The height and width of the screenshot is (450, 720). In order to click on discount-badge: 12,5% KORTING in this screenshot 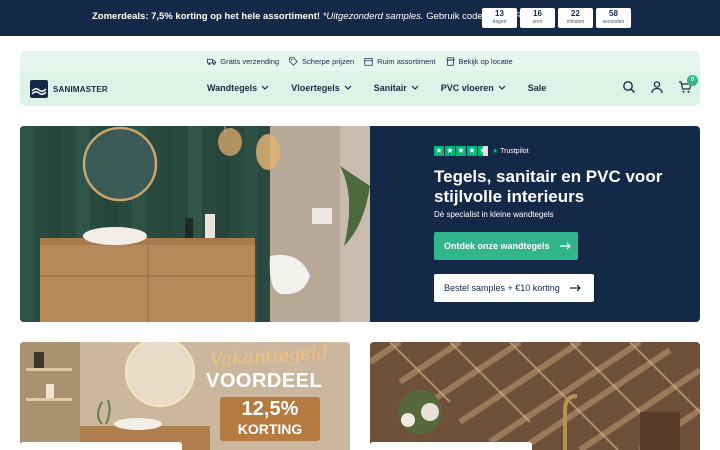, I will do `click(270, 419)`.